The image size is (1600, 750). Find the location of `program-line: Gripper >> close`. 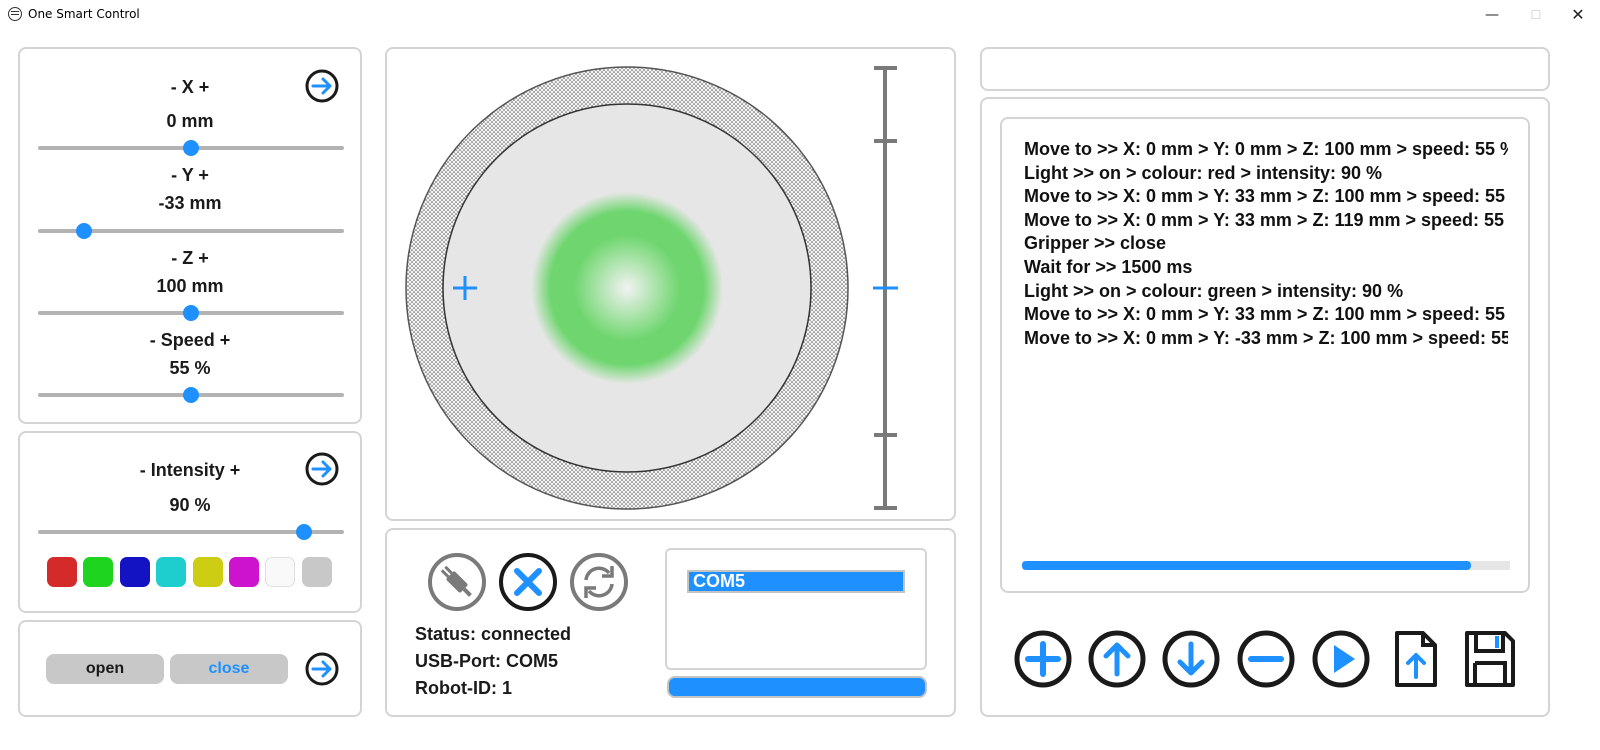

program-line: Gripper >> close is located at coordinates (1095, 243).